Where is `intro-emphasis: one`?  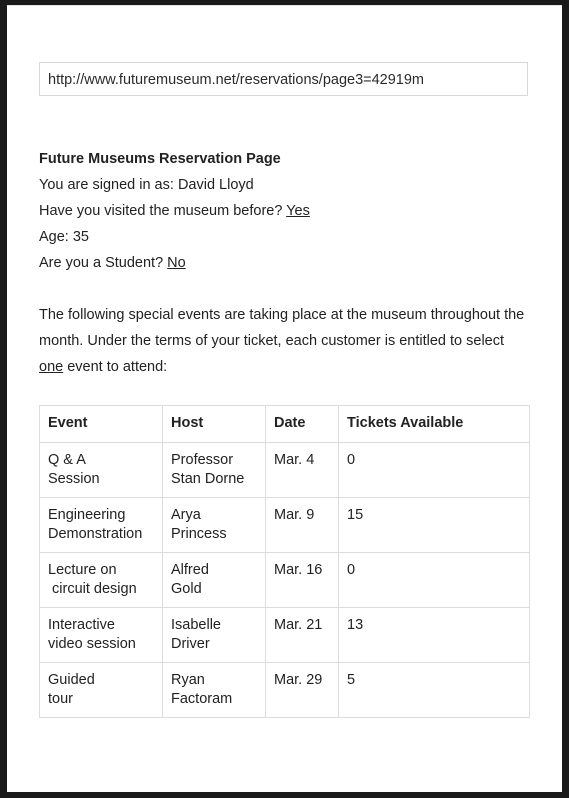 intro-emphasis: one is located at coordinates (51, 367).